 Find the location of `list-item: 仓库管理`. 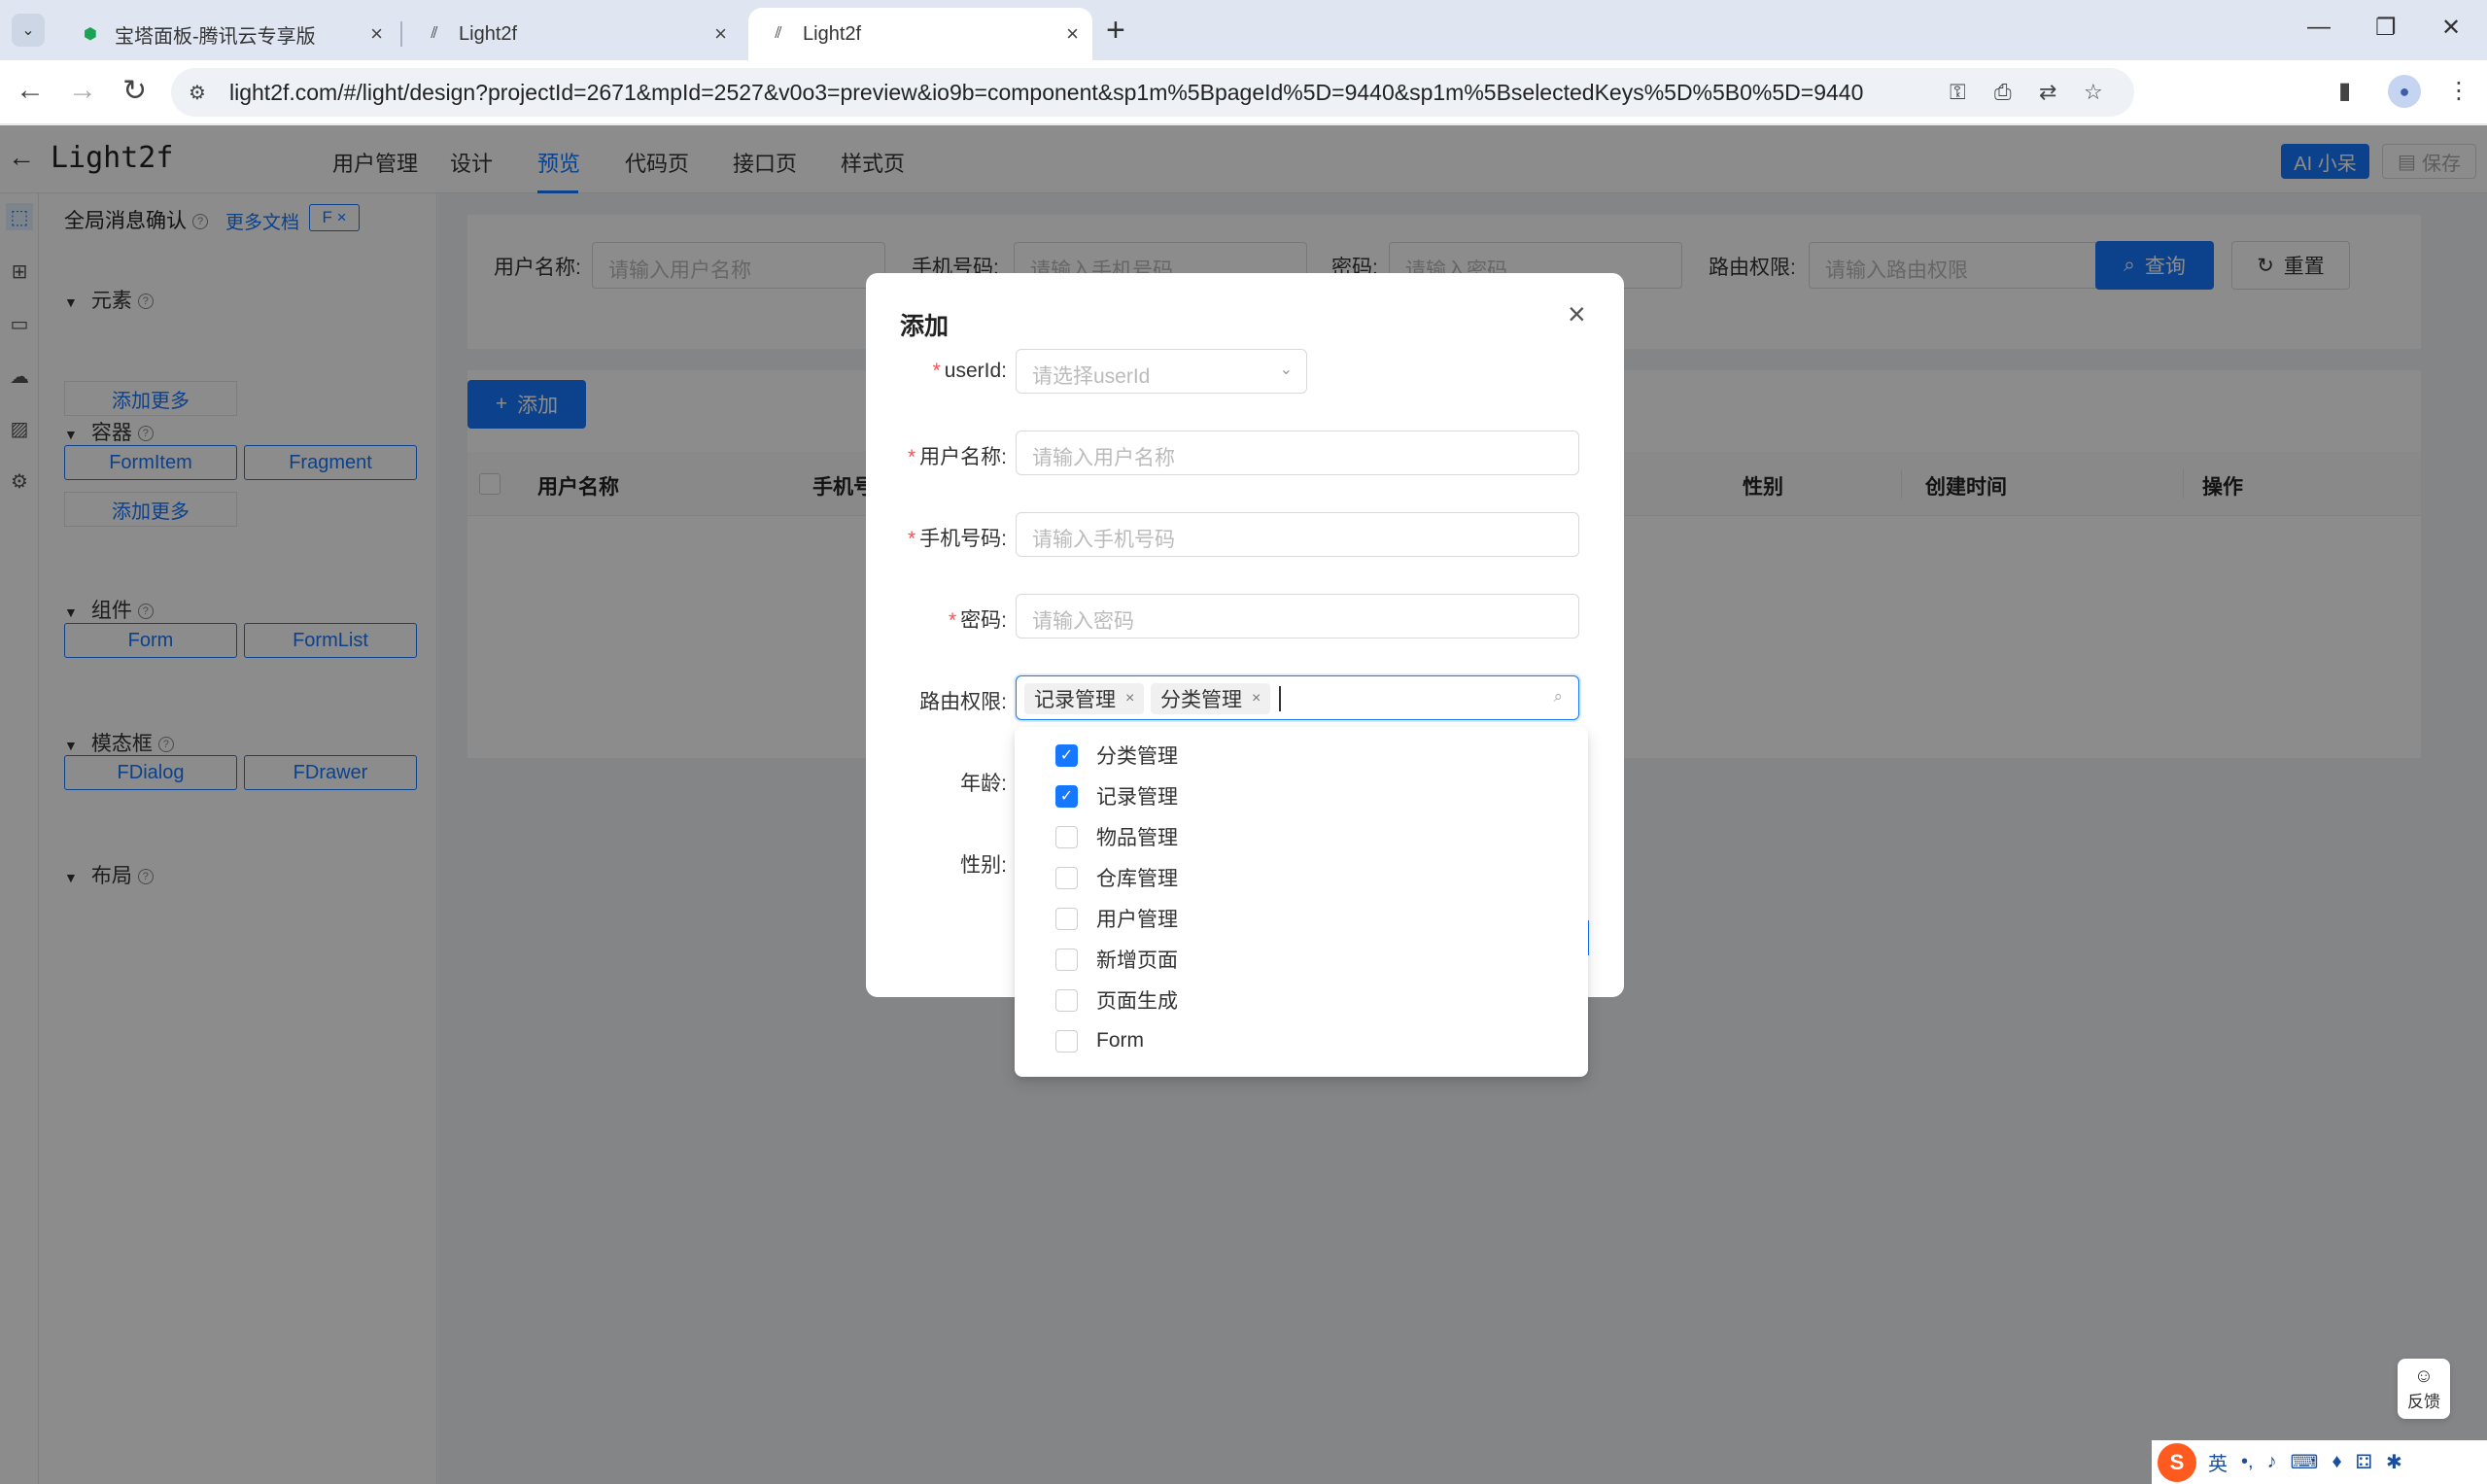

list-item: 仓库管理 is located at coordinates (1301, 877).